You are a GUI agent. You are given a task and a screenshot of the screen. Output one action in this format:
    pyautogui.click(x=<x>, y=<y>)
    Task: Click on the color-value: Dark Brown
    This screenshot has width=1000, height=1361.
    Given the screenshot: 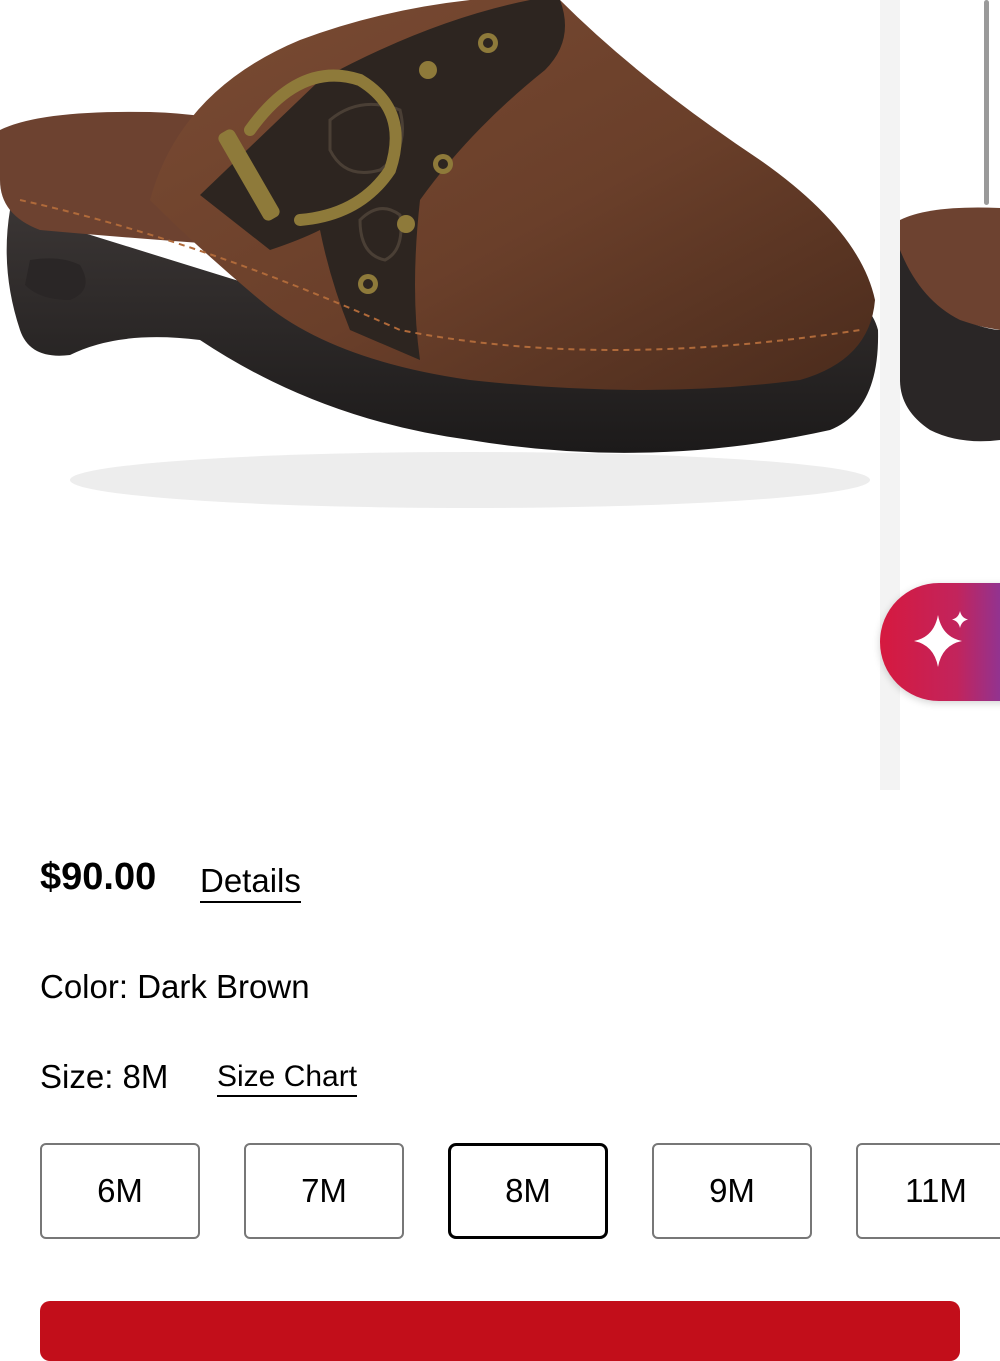 What is the action you would take?
    pyautogui.click(x=223, y=986)
    